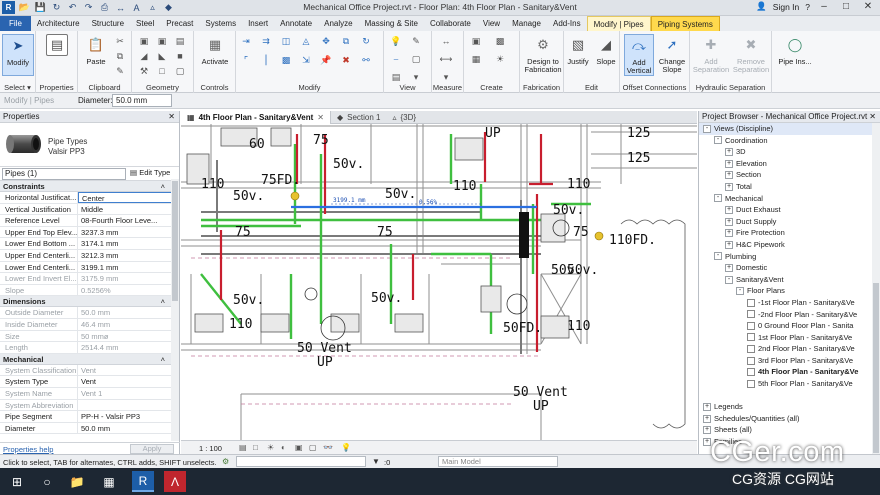 Image resolution: width=880 pixels, height=495 pixels. I want to click on wall-joins-icon: ◢, so click(144, 56).